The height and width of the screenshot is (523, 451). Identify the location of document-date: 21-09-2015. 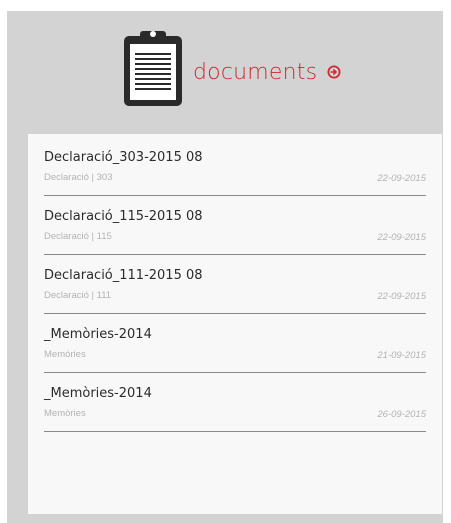
(401, 355).